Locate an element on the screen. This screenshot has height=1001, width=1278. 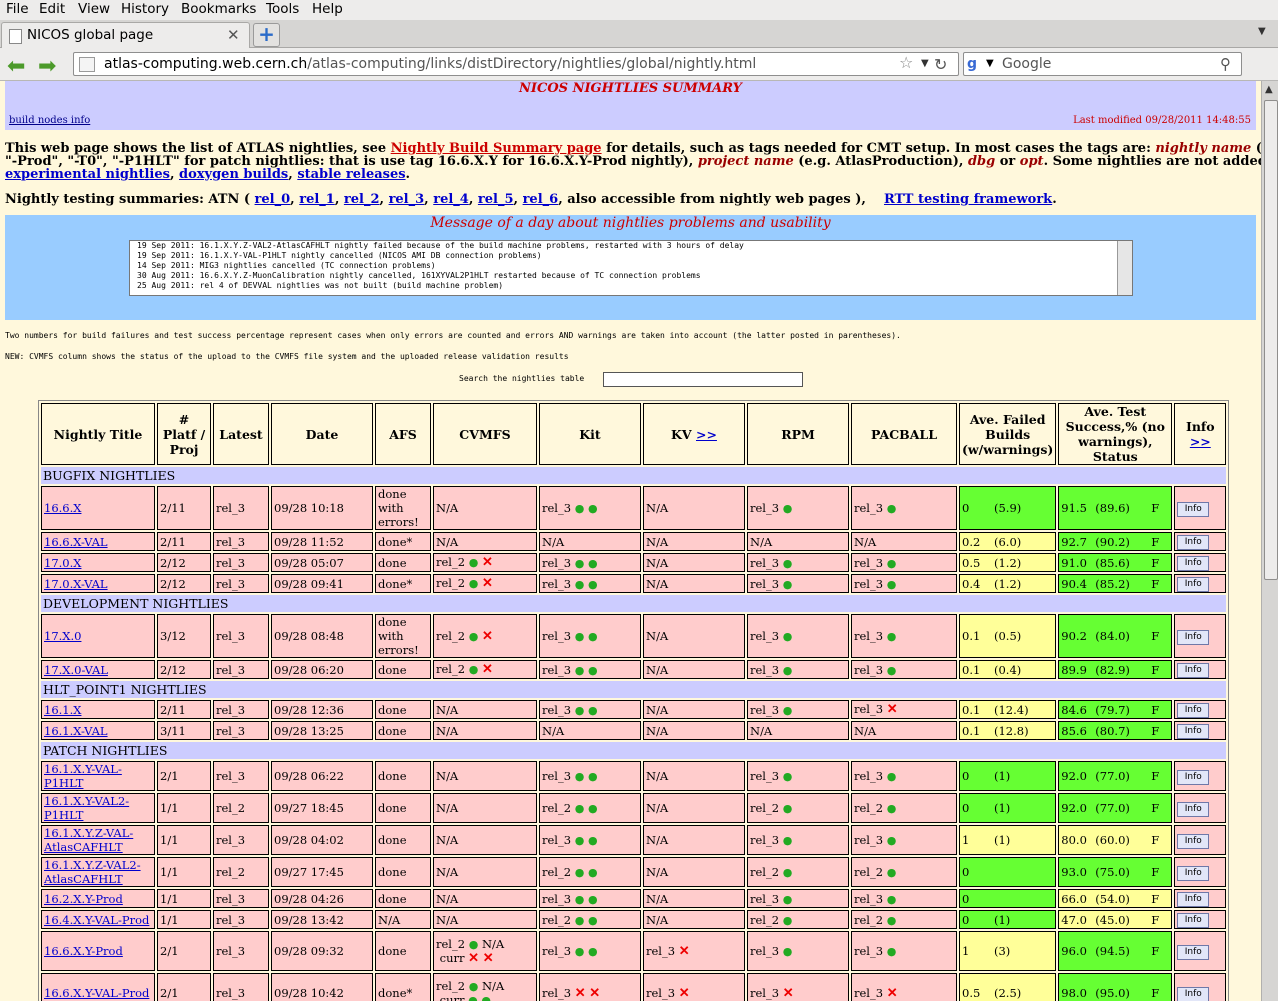
atn-rel-3-link: rel_3 is located at coordinates (407, 199).